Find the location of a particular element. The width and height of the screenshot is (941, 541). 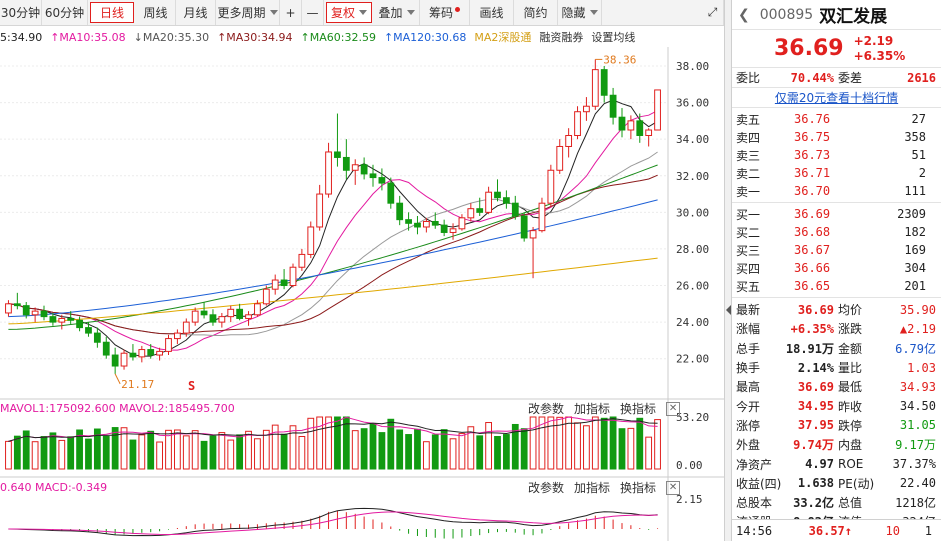

bid-row: 买三 36.67 169 is located at coordinates (836, 250).